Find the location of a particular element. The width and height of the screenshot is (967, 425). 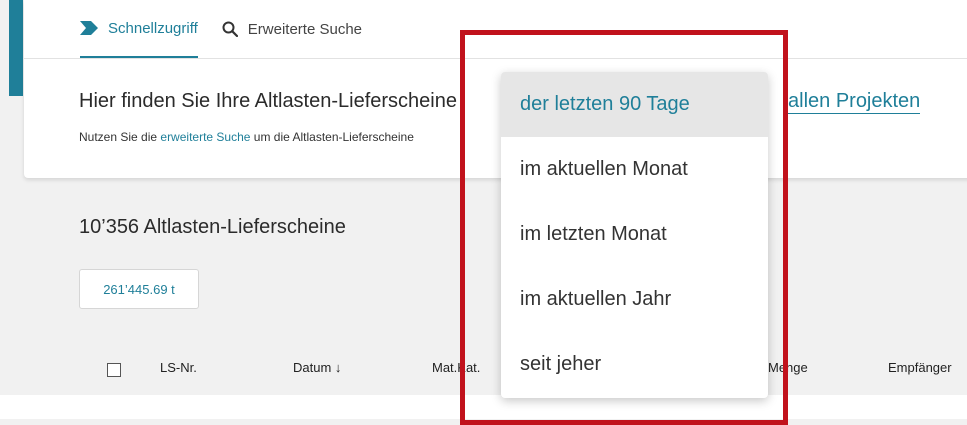

delivery-note-count: 10’356 Altlasten-Lieferscheine is located at coordinates (212, 227).